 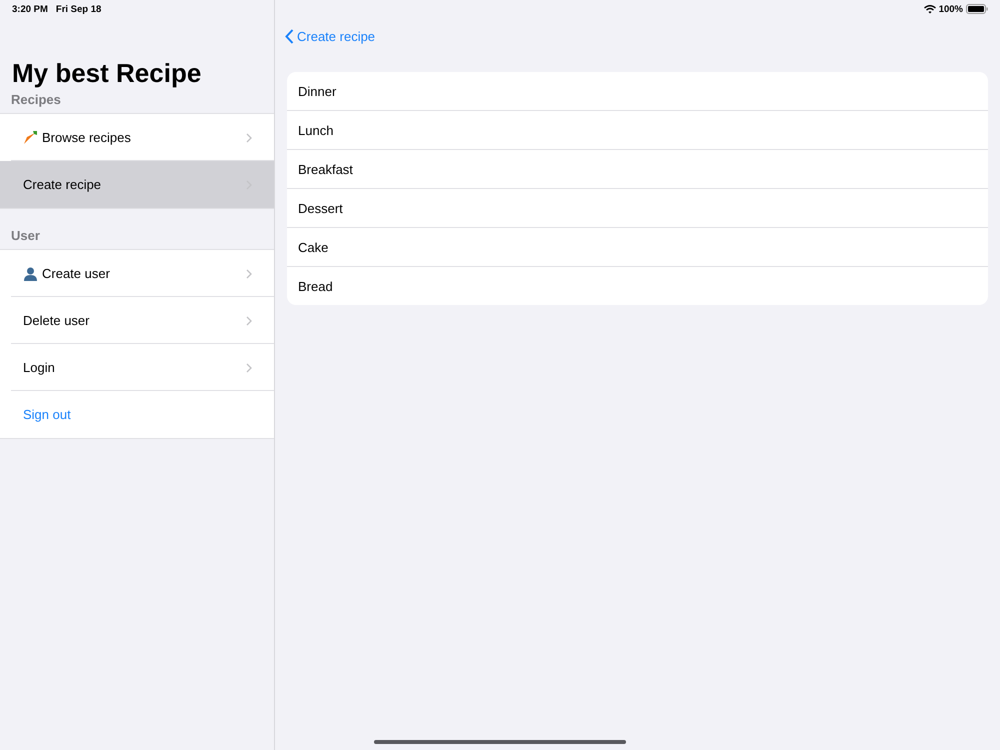 What do you see at coordinates (637, 247) in the screenshot?
I see `category-item: Cake` at bounding box center [637, 247].